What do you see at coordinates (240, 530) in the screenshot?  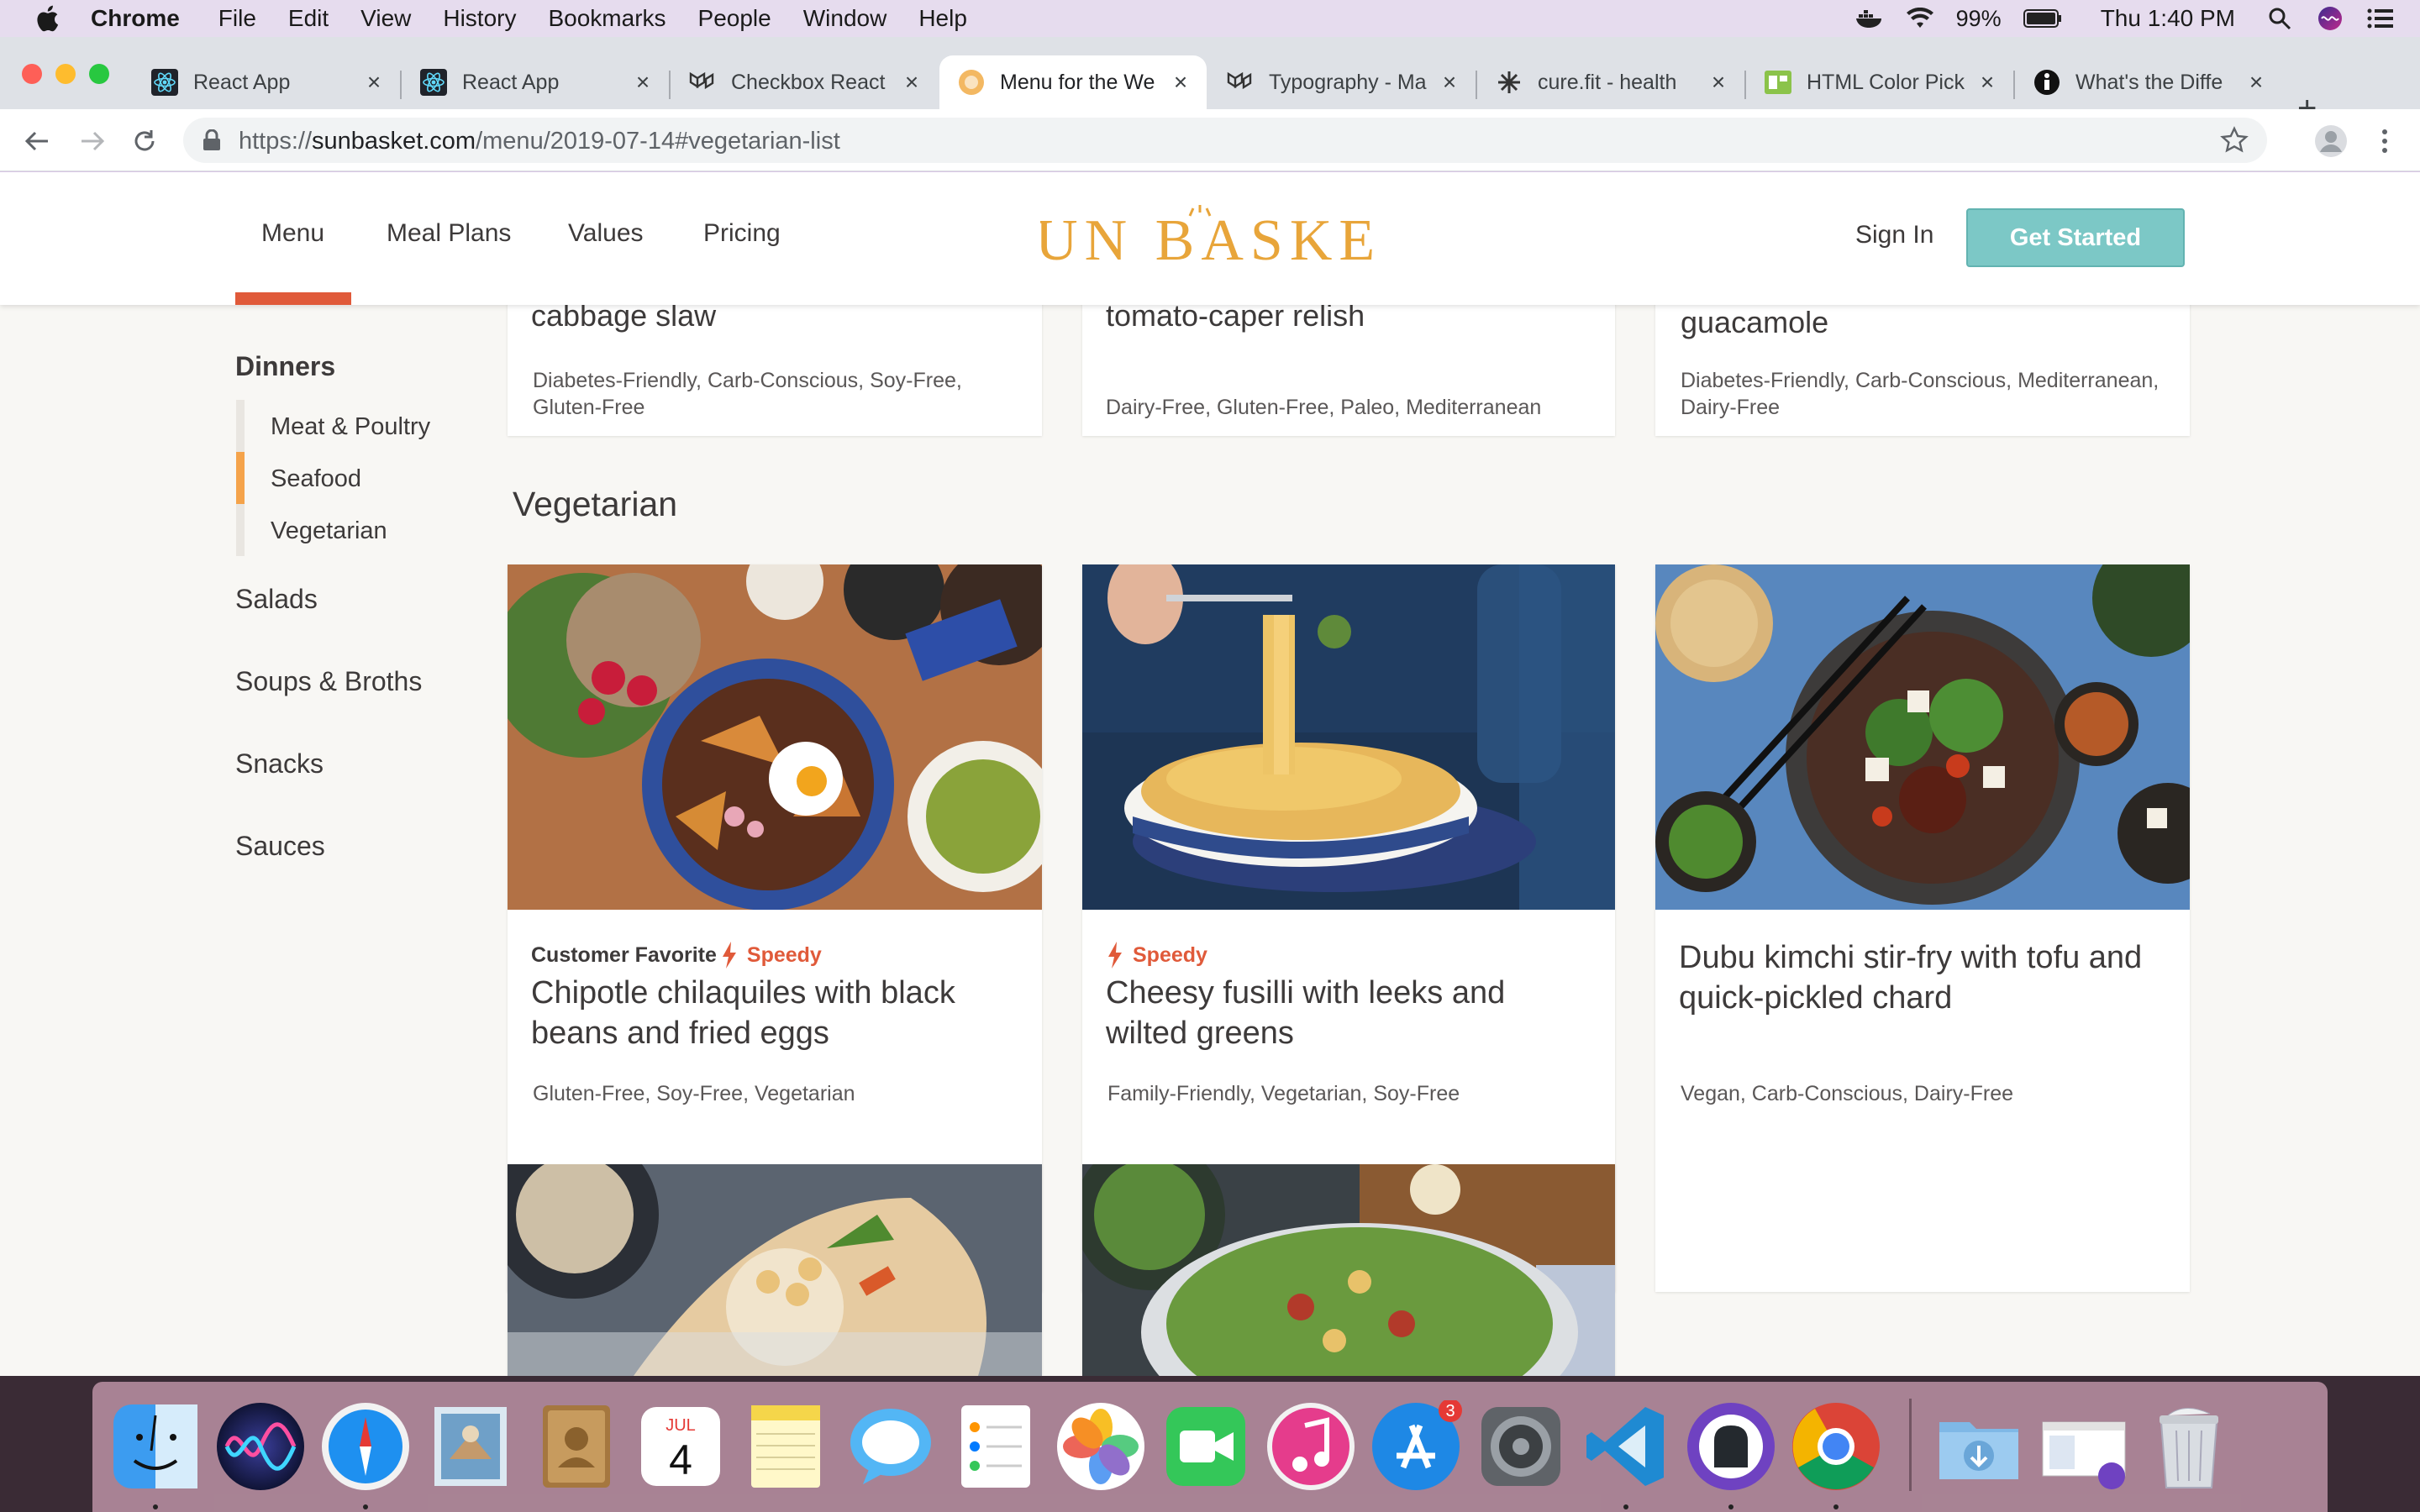 I see `sidebar-track` at bounding box center [240, 530].